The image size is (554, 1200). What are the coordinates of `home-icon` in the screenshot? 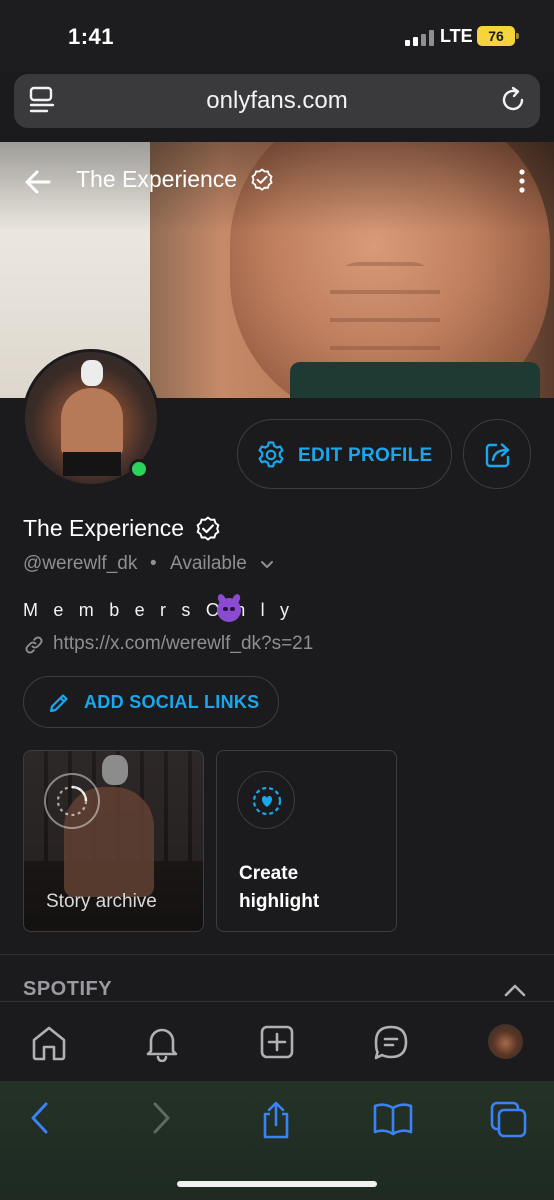 It's located at (49, 1043).